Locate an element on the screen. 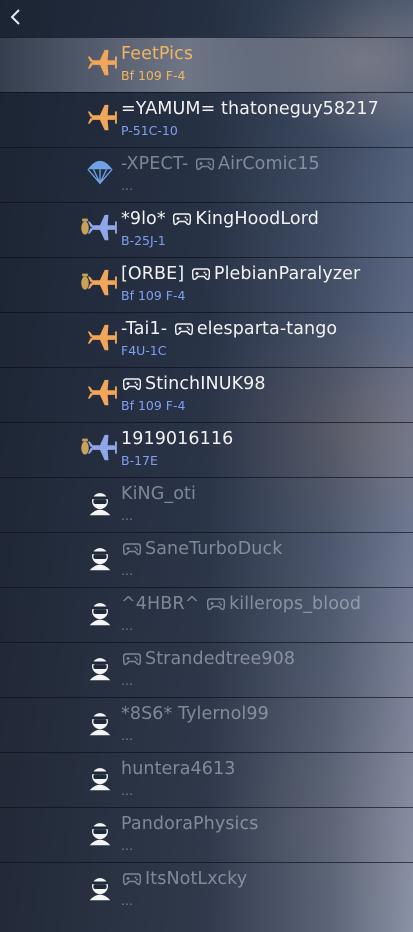 Image resolution: width=413 pixels, height=932 pixels. player-gamertag: Strandedtree908 is located at coordinates (220, 659).